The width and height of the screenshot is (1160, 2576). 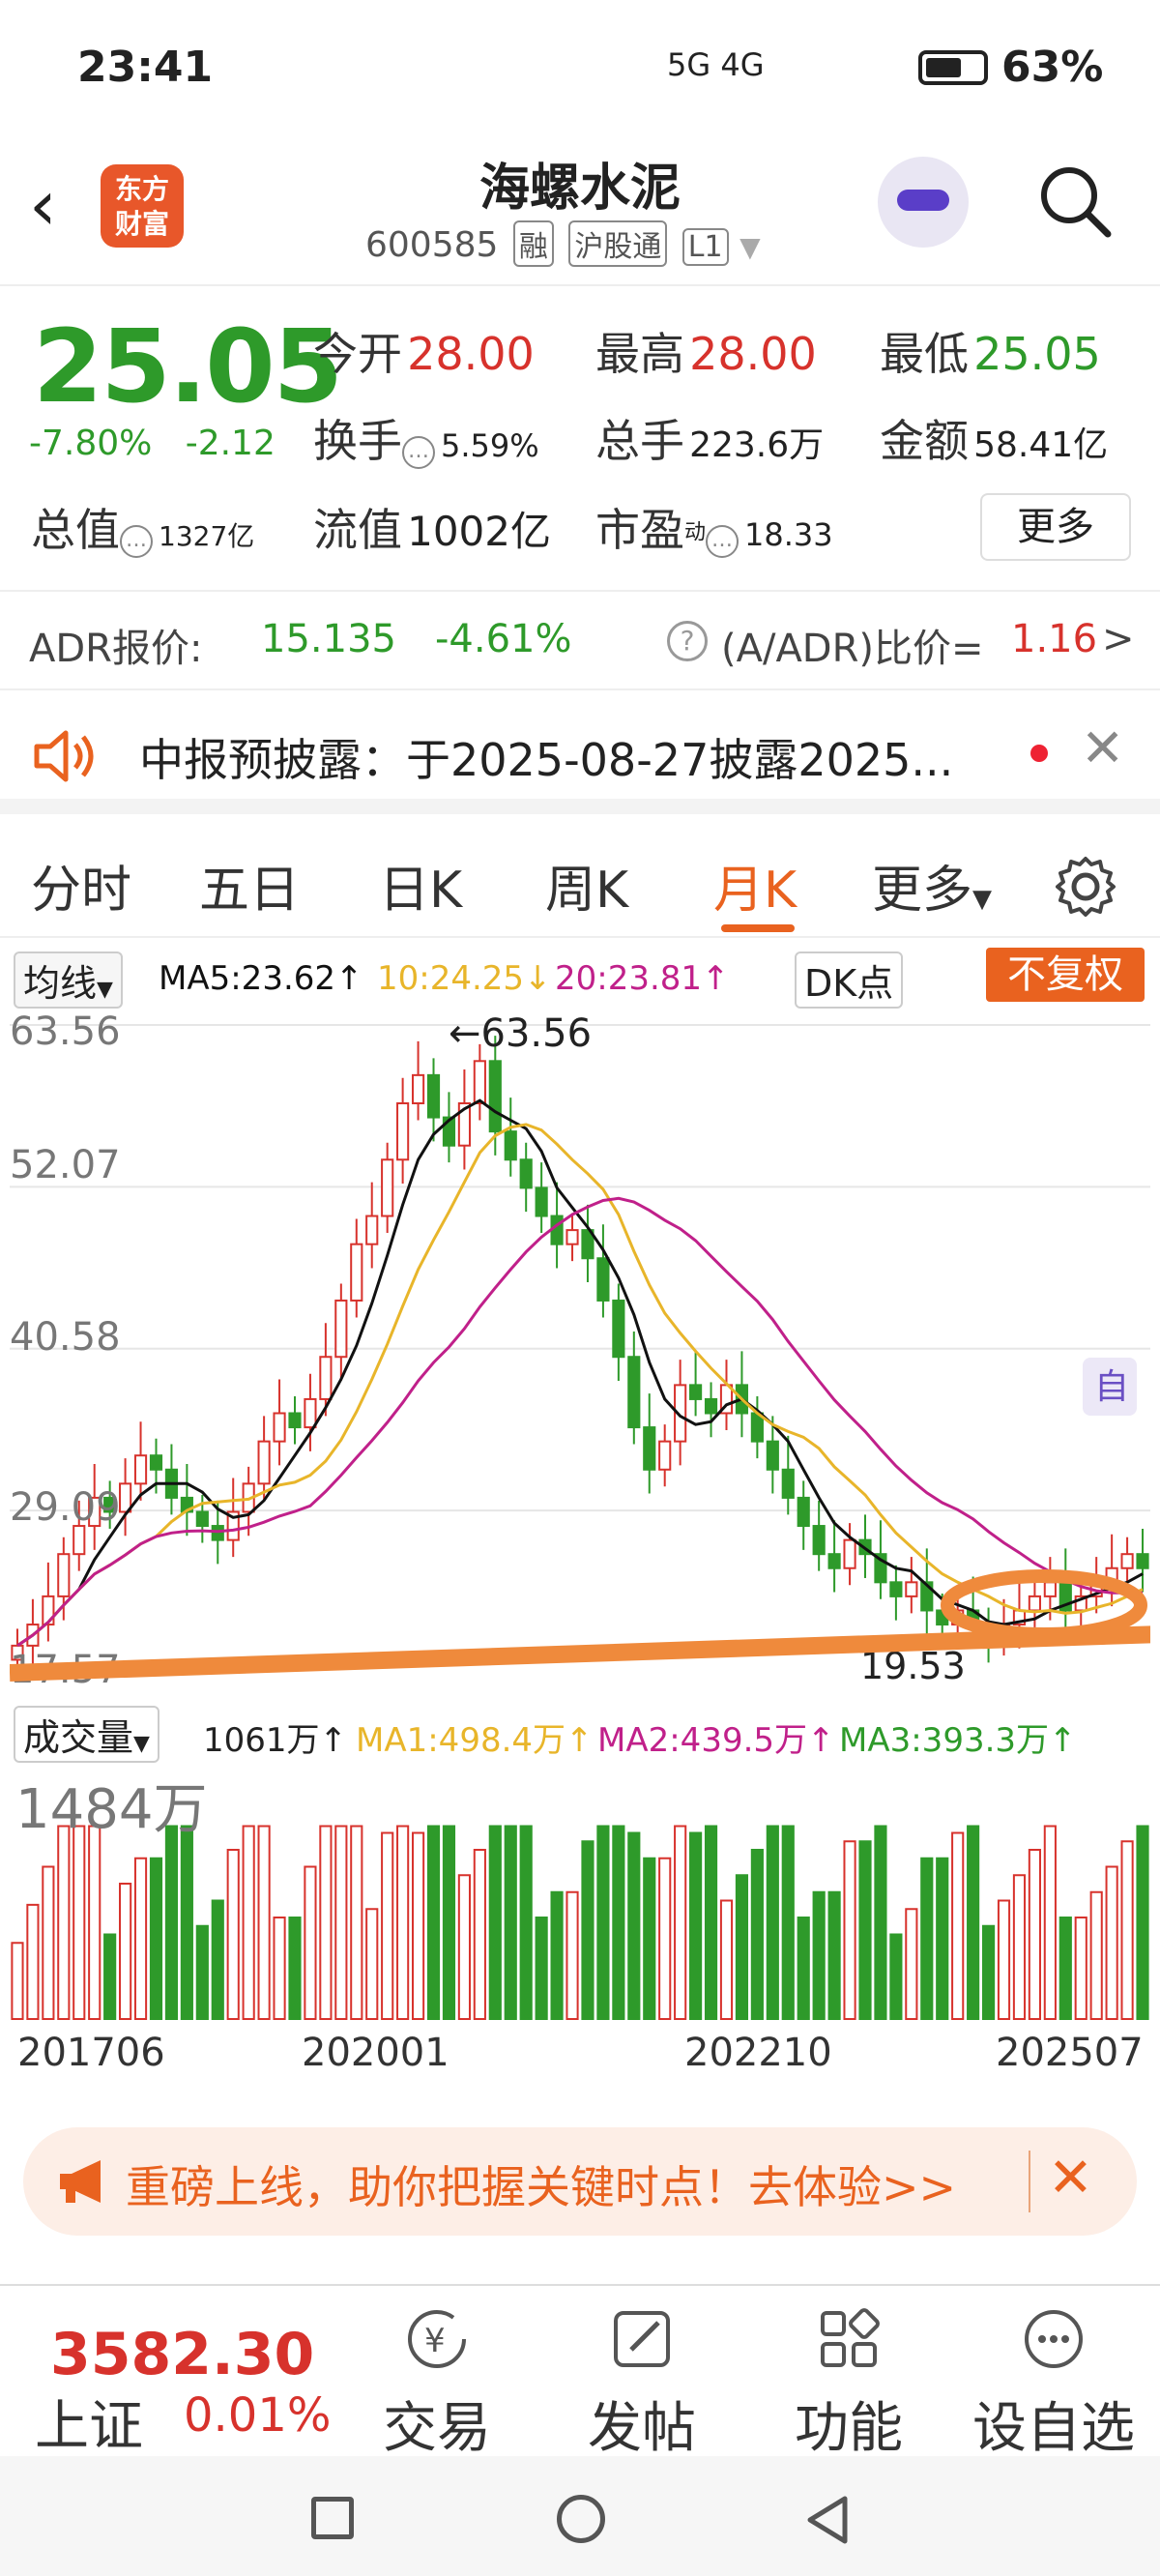 What do you see at coordinates (112, 1809) in the screenshot?
I see `volume-max-label: 1484万` at bounding box center [112, 1809].